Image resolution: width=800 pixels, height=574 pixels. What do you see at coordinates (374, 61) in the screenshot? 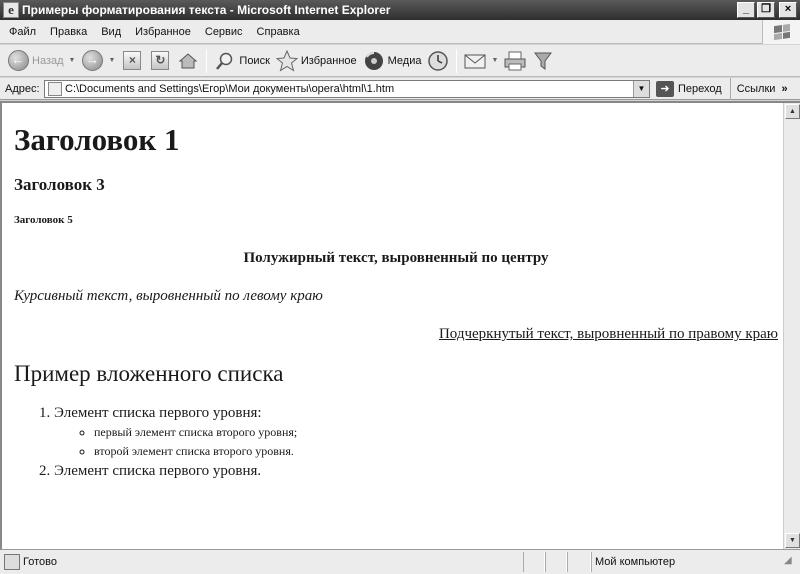
I see `media-icon` at bounding box center [374, 61].